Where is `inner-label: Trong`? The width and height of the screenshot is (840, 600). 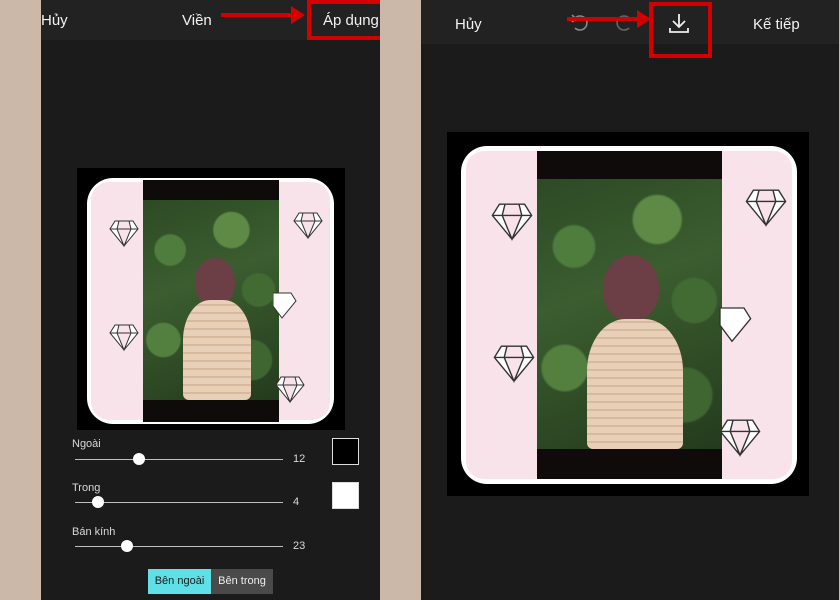 inner-label: Trong is located at coordinates (86, 488).